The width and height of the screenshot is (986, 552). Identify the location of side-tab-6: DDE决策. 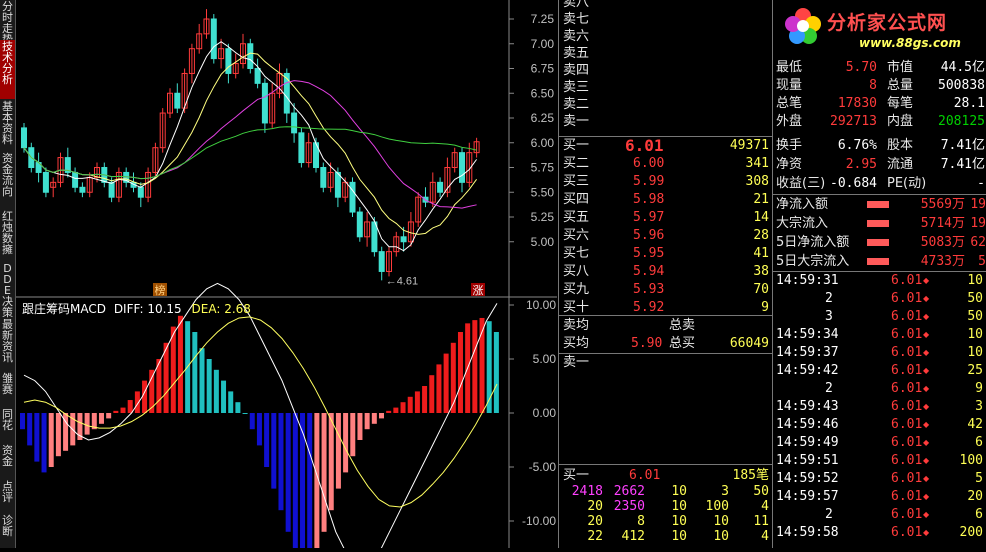
(7, 290).